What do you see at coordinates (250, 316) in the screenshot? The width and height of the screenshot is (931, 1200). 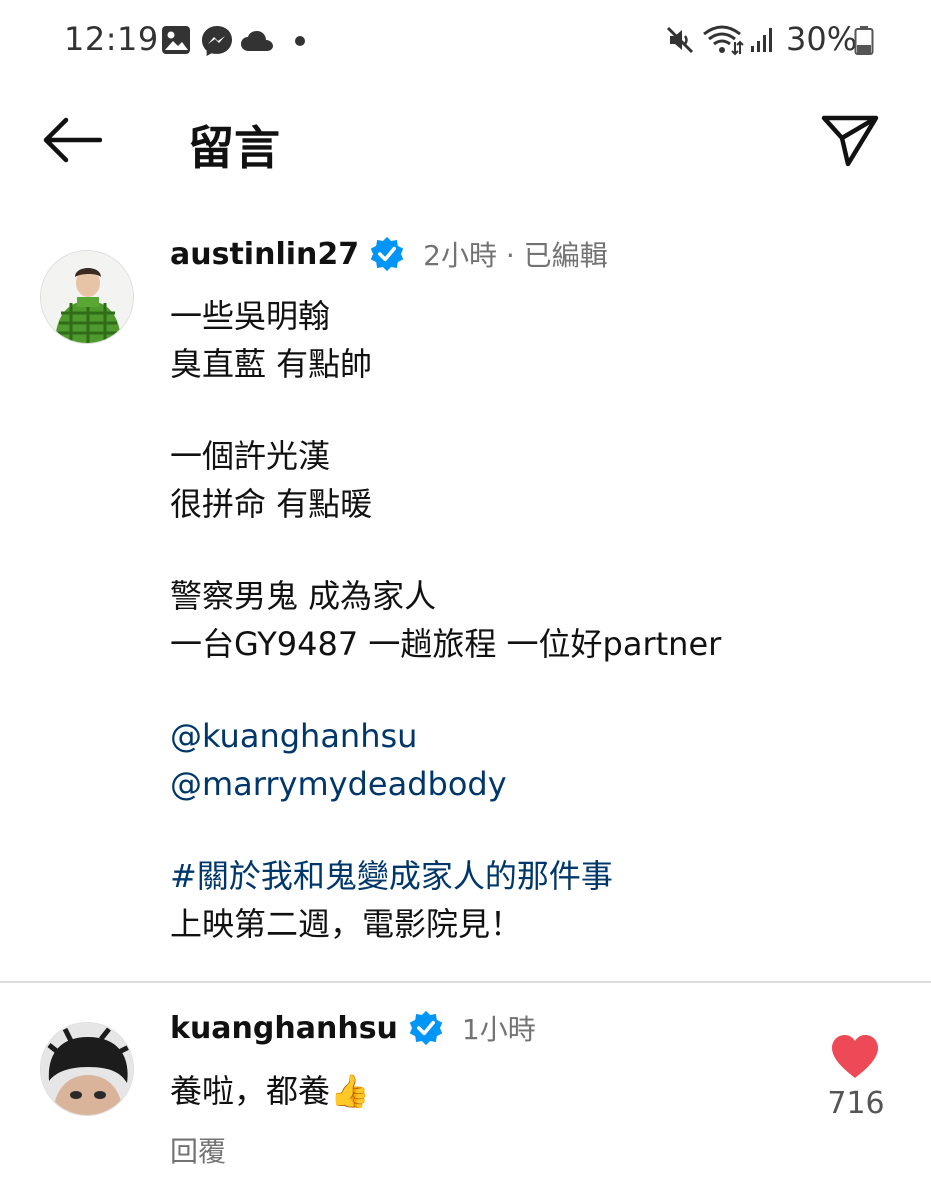 I see `caption-line: 一些吳明翰` at bounding box center [250, 316].